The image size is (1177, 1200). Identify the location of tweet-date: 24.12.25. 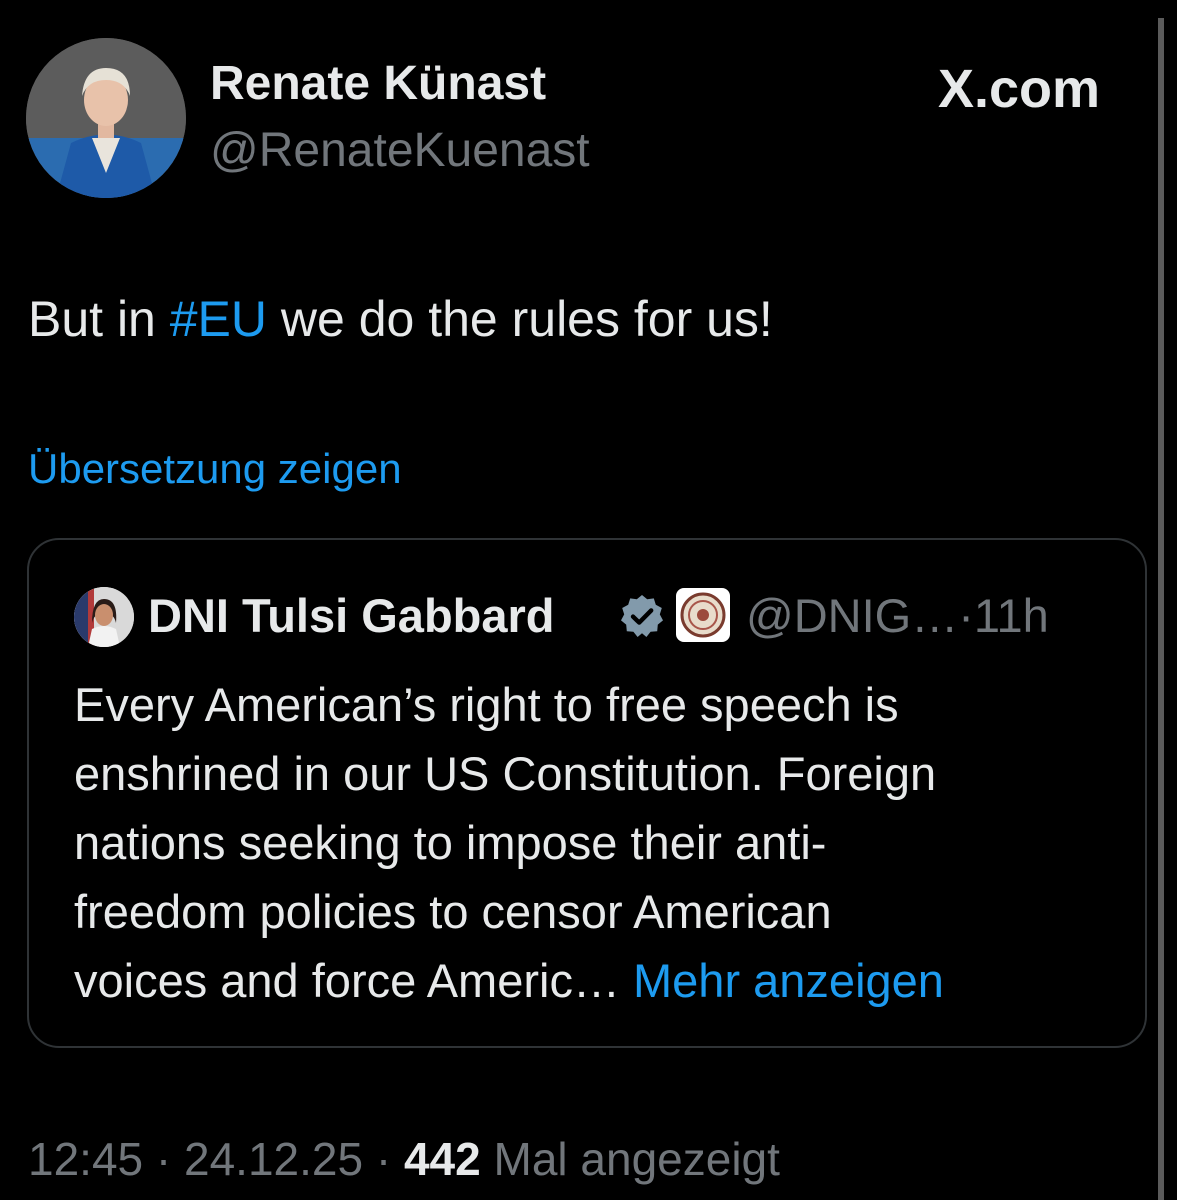
(273, 1159).